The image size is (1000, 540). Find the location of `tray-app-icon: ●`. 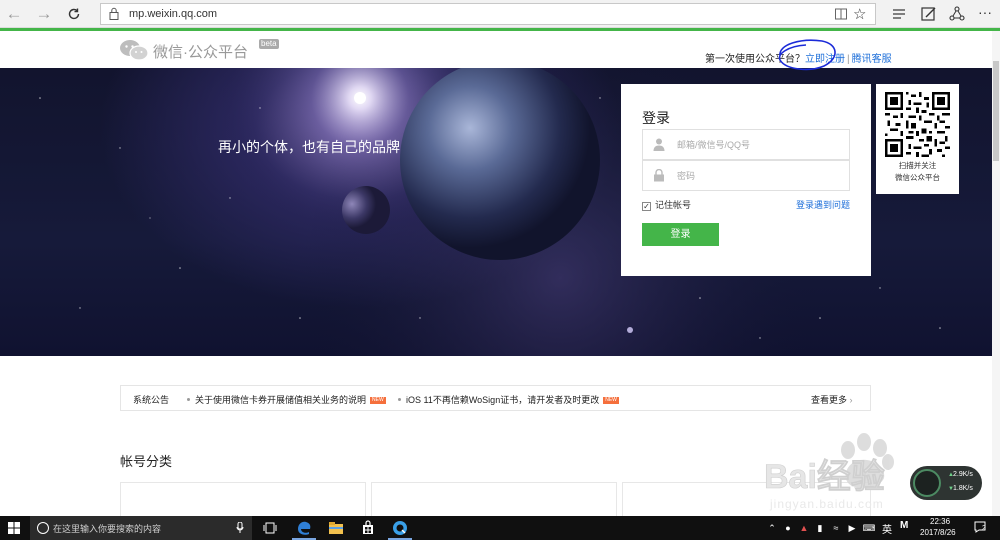

tray-app-icon: ● is located at coordinates (788, 528).